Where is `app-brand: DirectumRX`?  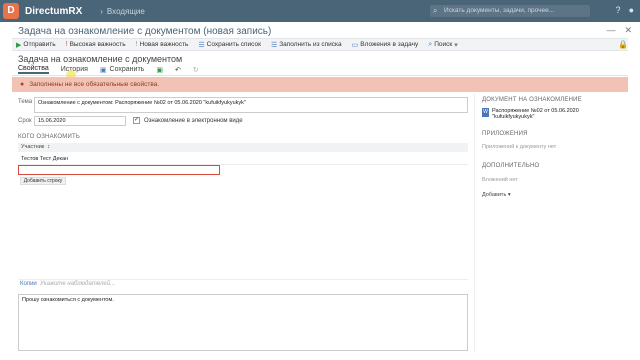 app-brand: DirectumRX is located at coordinates (54, 11).